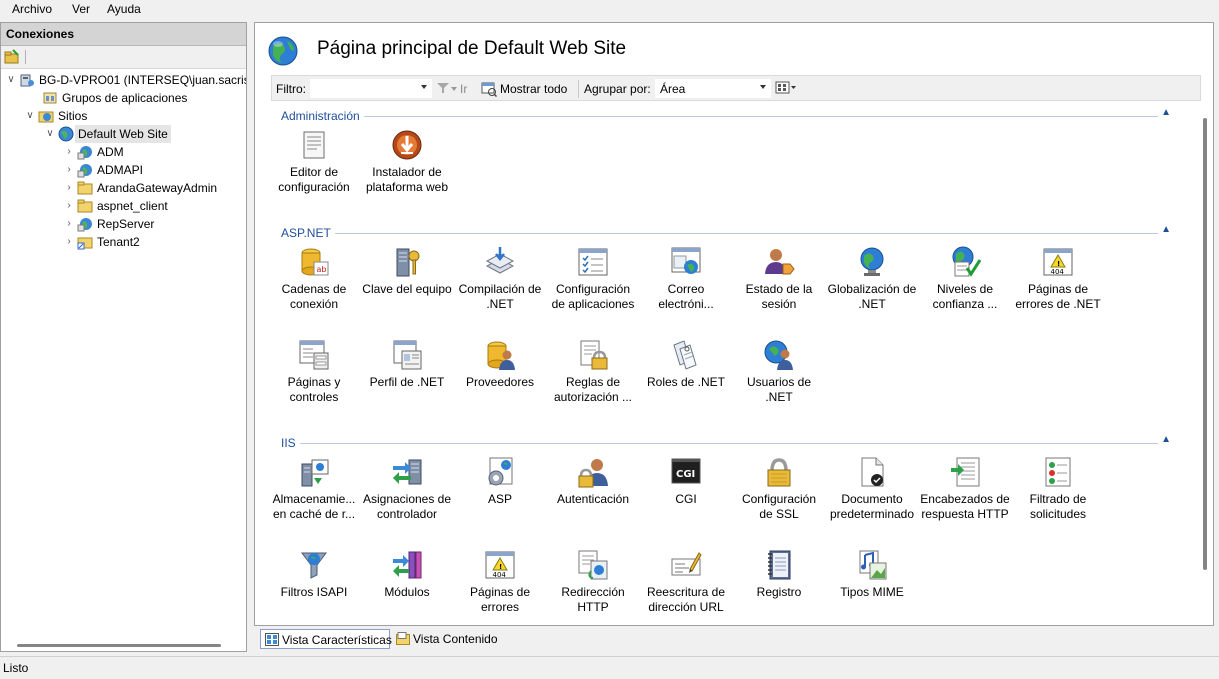  What do you see at coordinates (463, 89) in the screenshot?
I see `go-button: Ir` at bounding box center [463, 89].